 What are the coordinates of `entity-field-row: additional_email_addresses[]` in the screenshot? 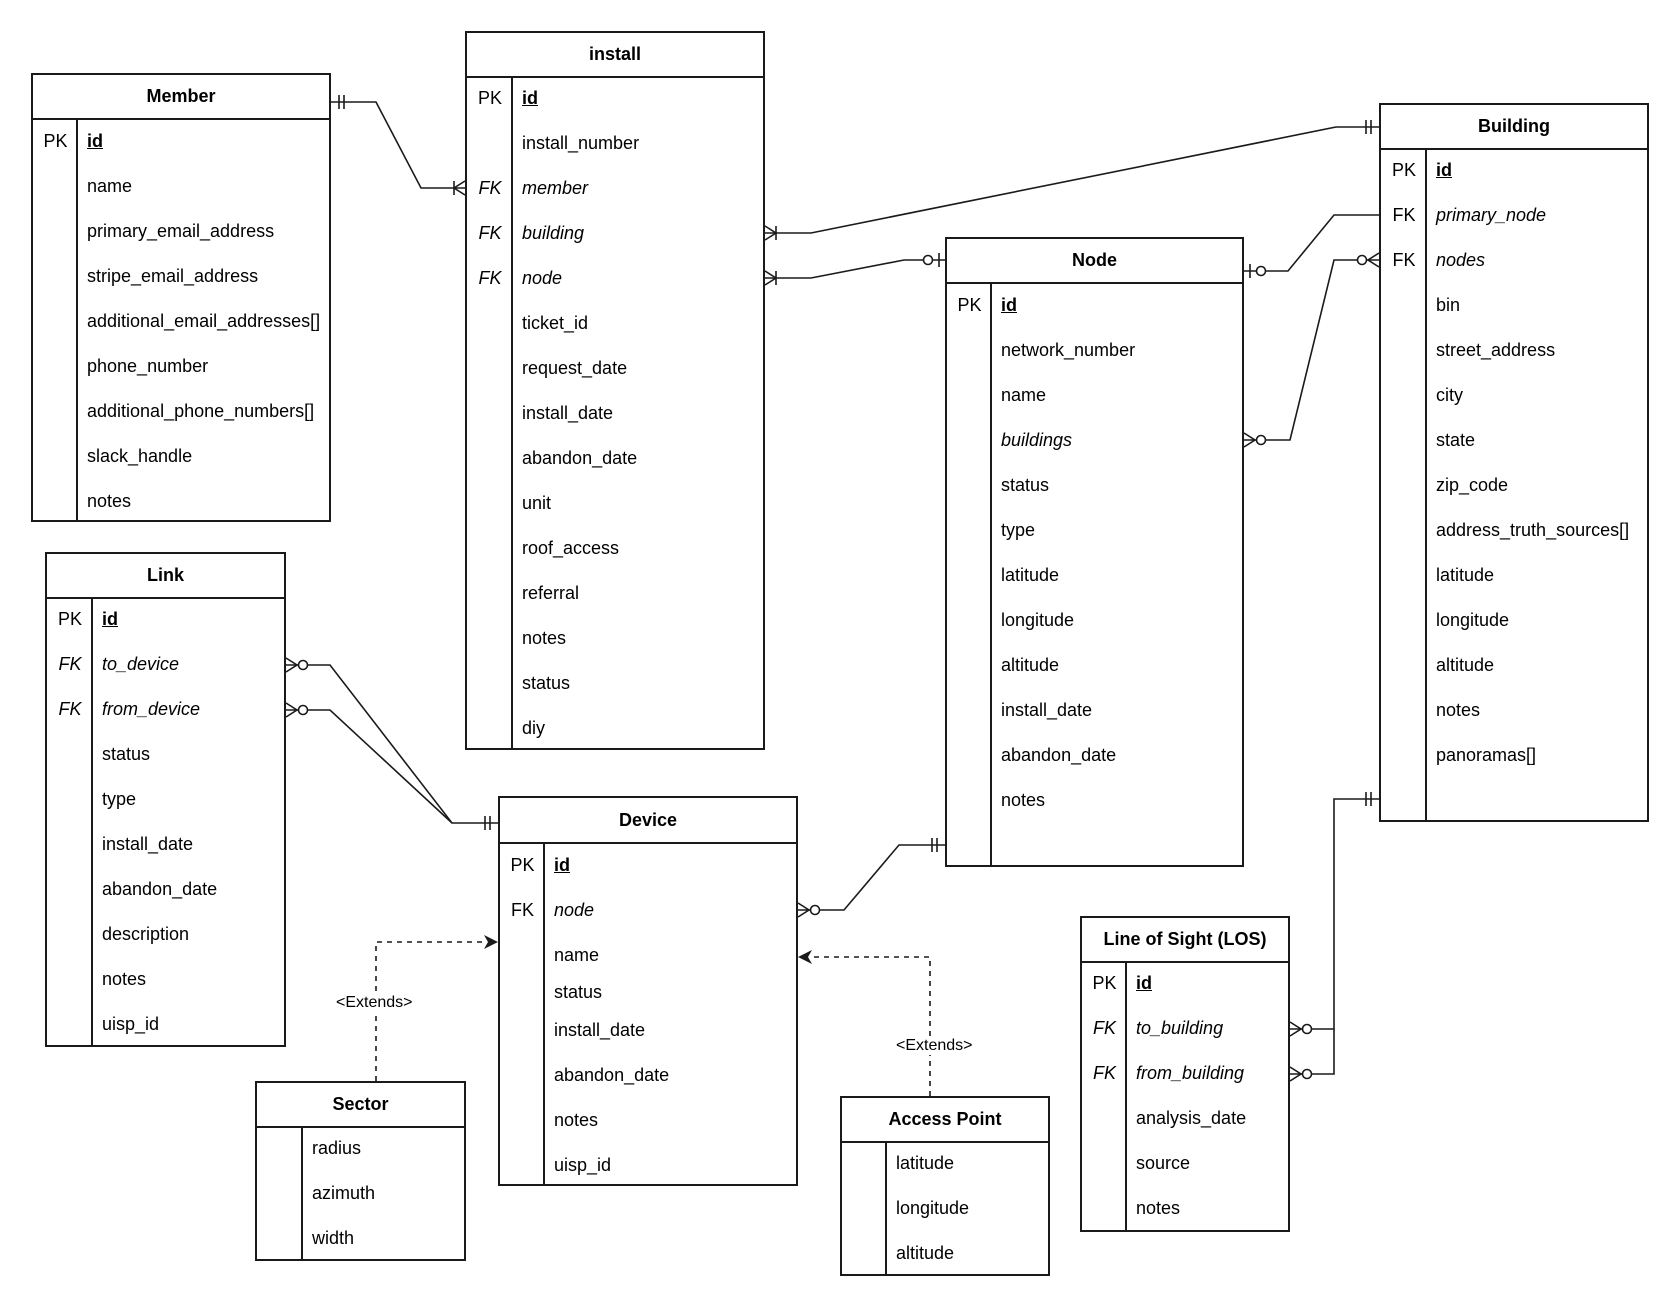 It's located at (181, 321).